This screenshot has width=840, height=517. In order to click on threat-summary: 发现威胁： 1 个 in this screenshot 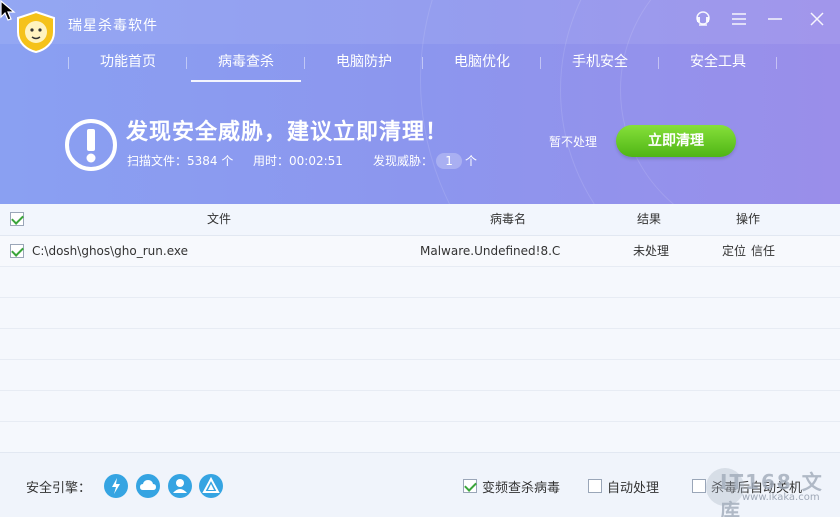, I will do `click(425, 160)`.